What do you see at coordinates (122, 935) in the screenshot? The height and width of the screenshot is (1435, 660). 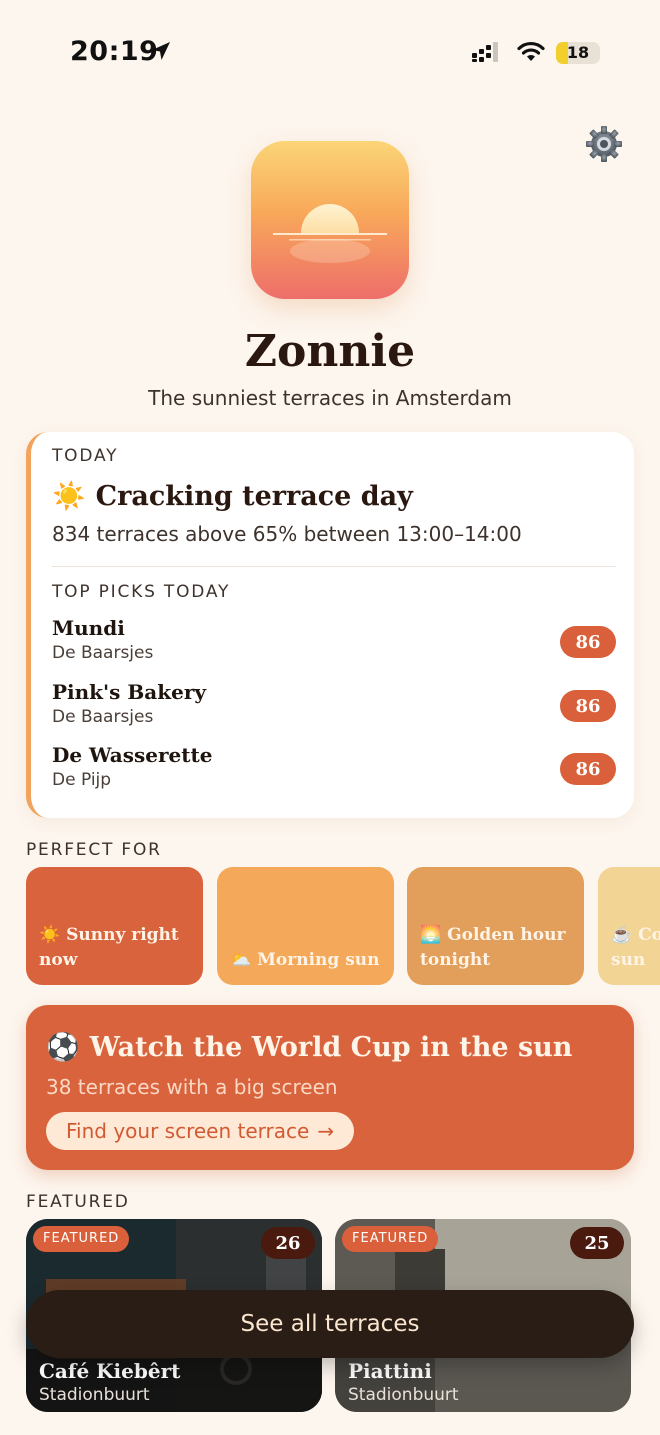 I see `tile-label-line1: Sunny right` at bounding box center [122, 935].